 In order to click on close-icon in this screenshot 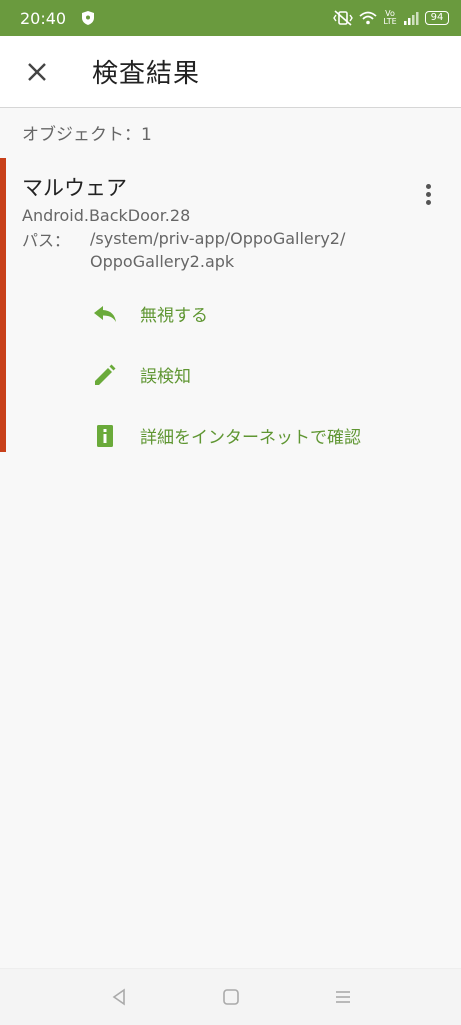, I will do `click(37, 72)`.